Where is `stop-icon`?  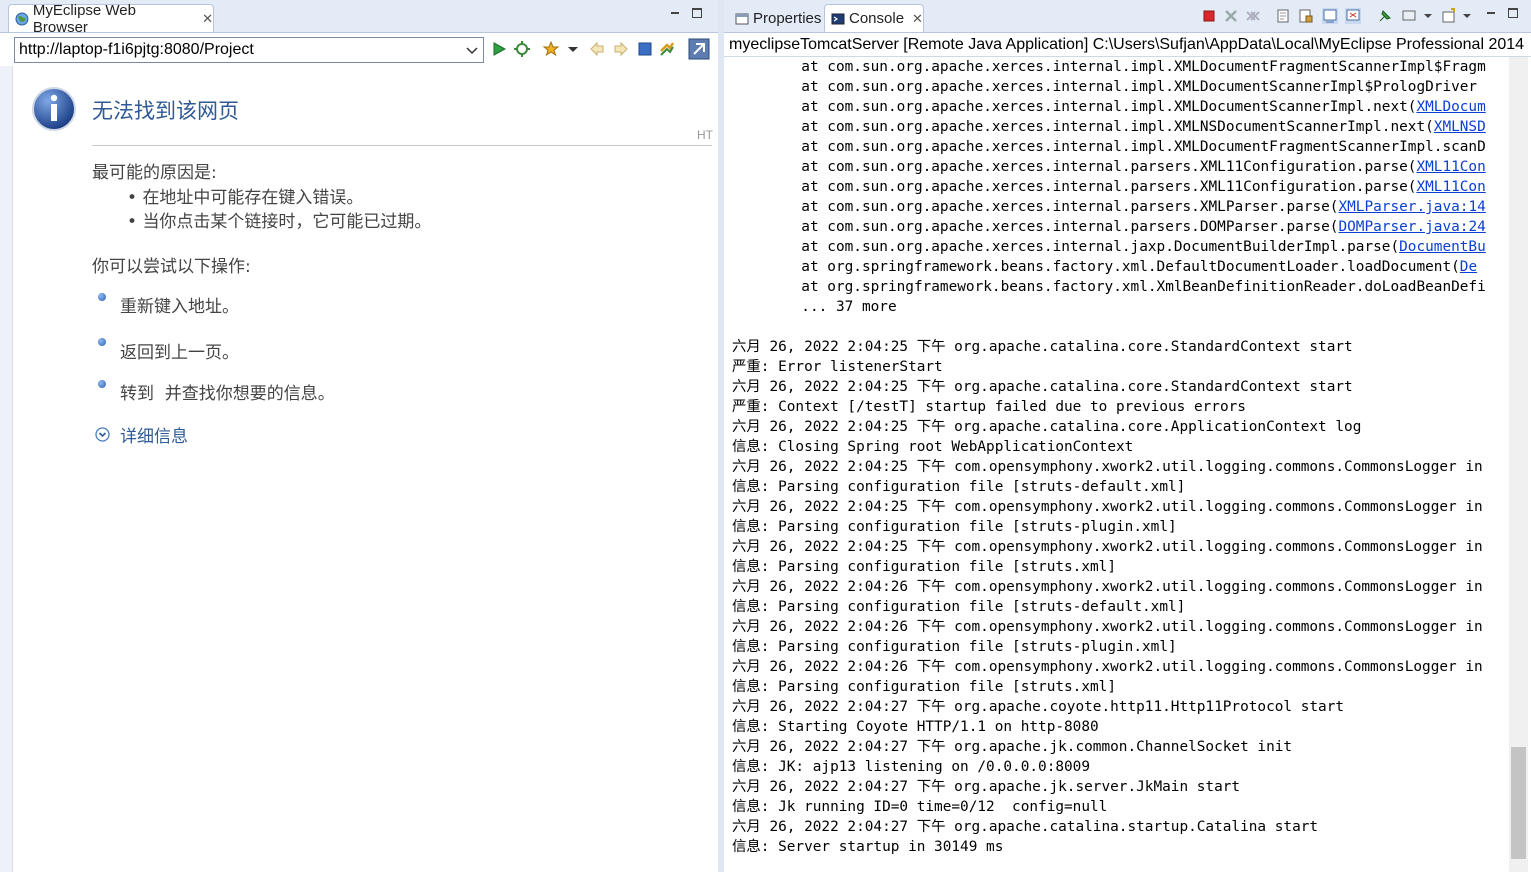 stop-icon is located at coordinates (645, 49).